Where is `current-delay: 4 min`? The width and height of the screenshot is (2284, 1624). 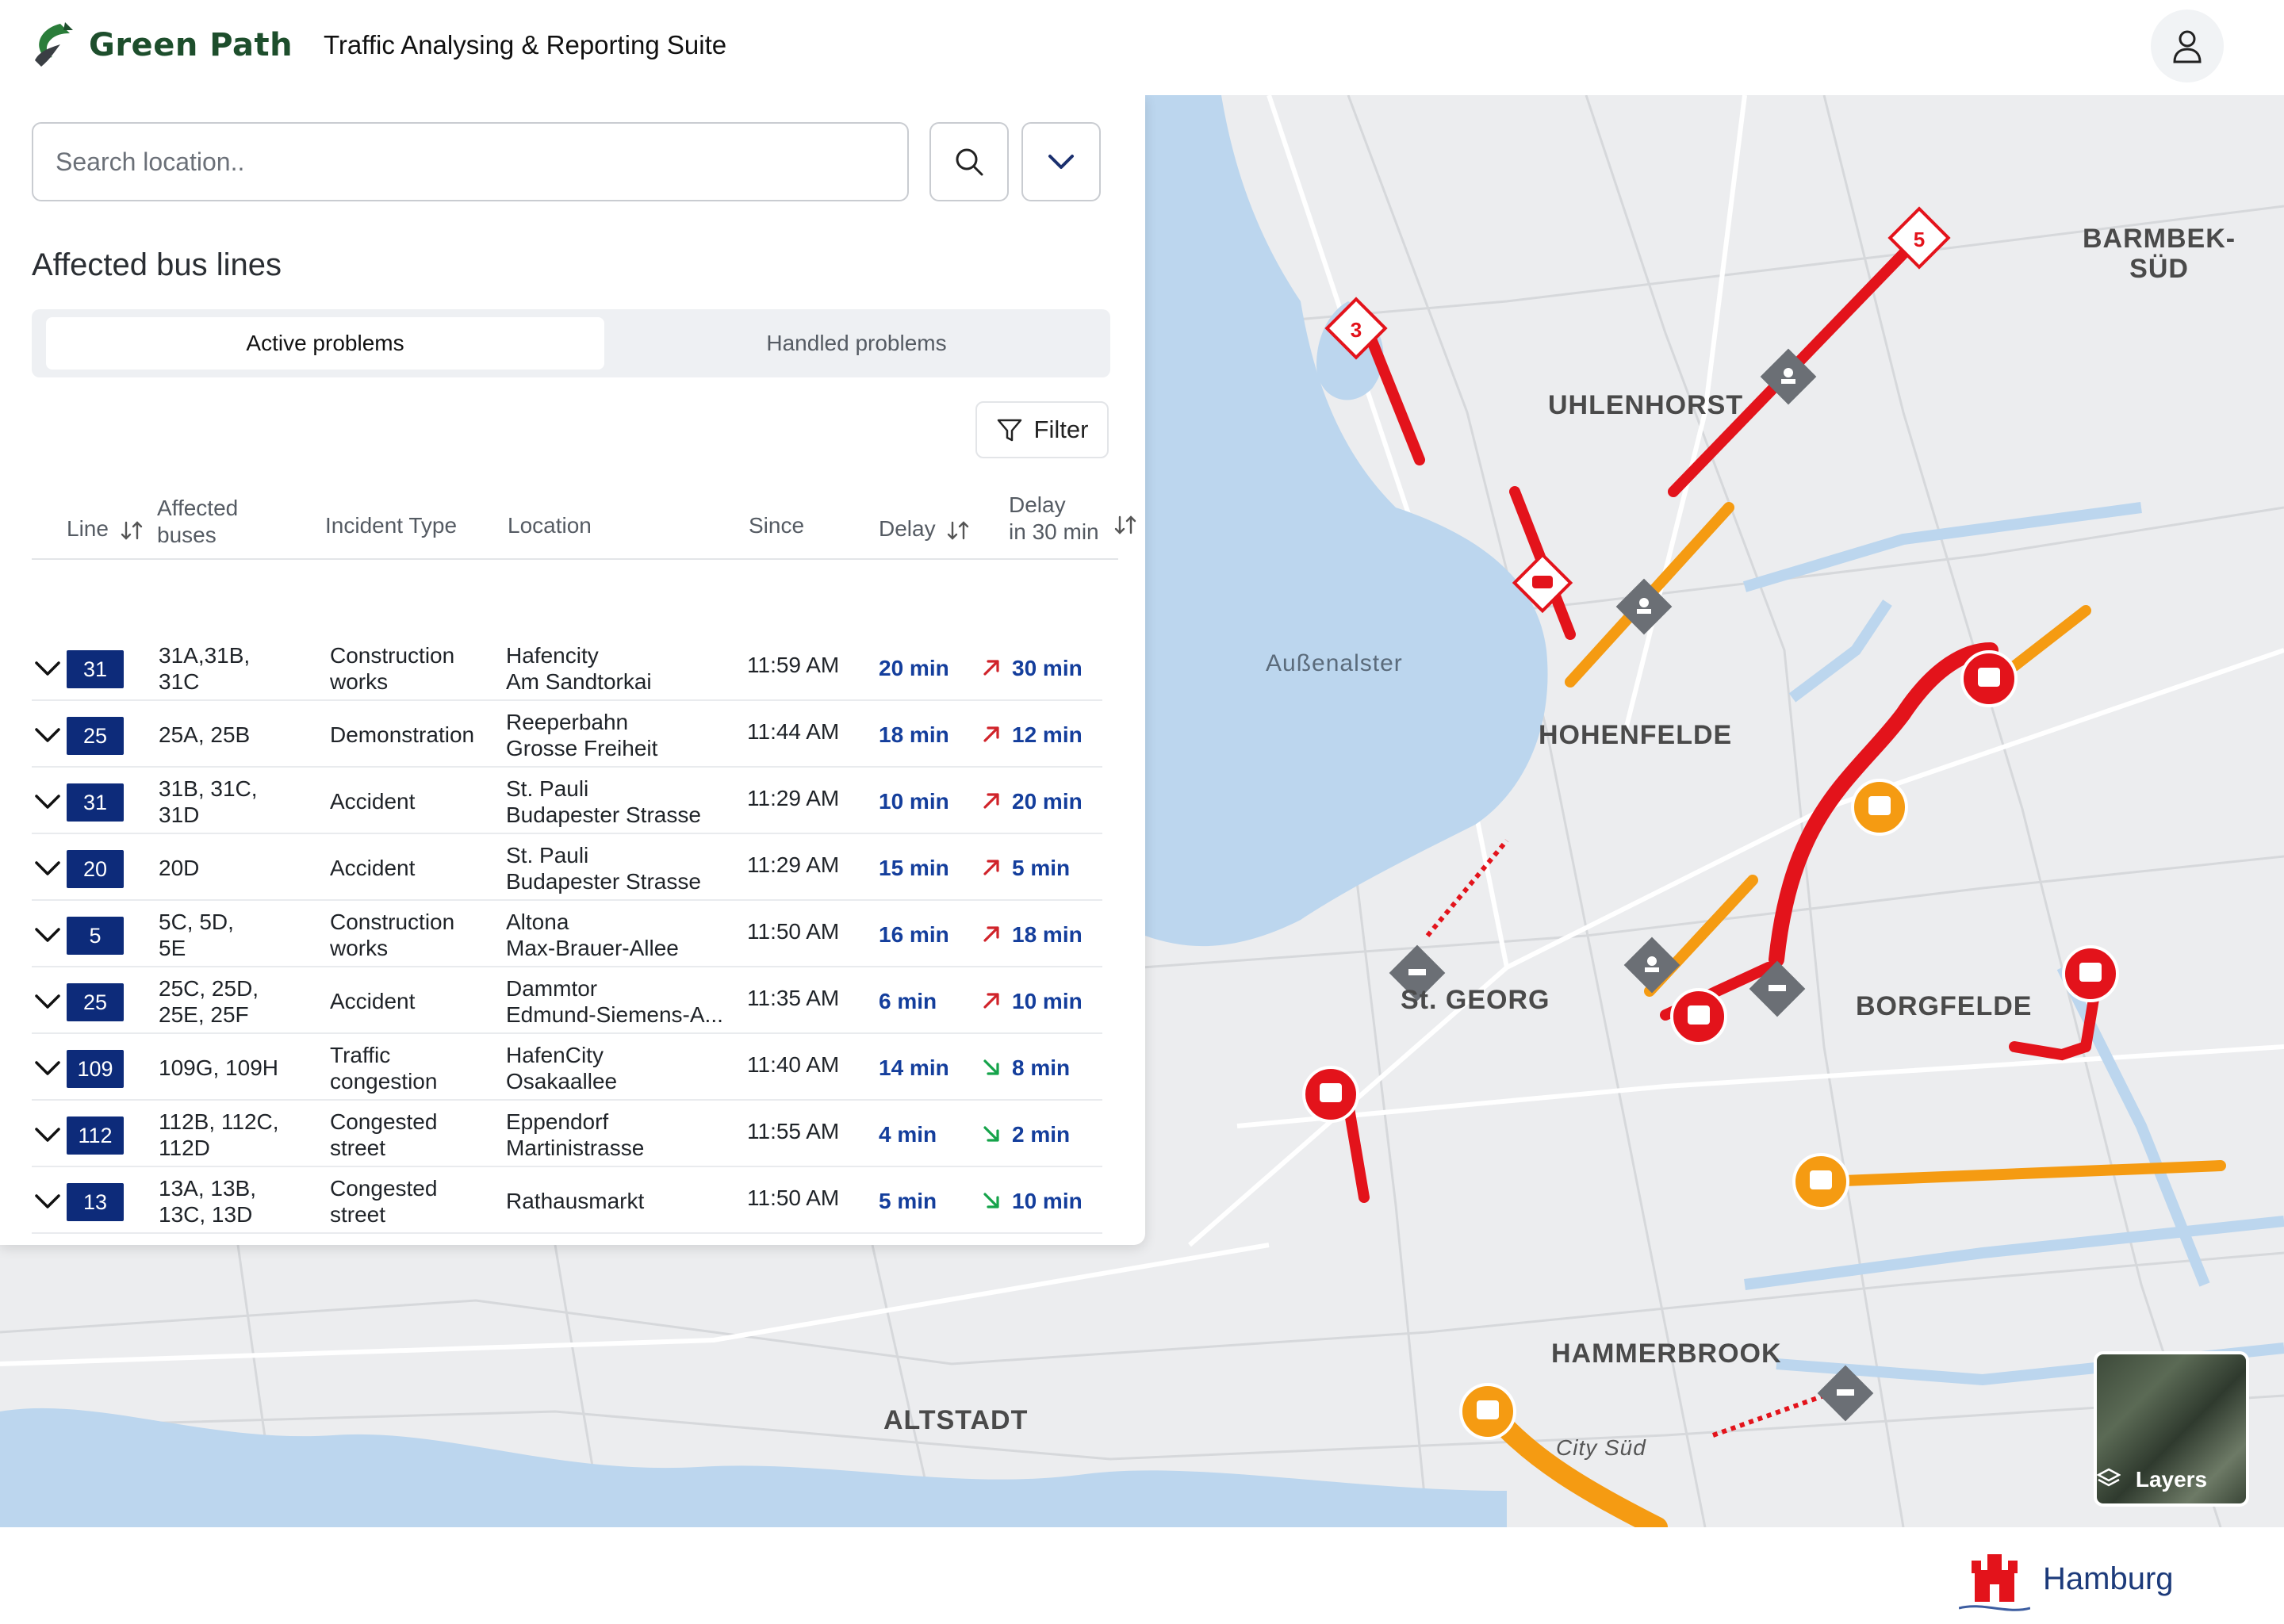 current-delay: 4 min is located at coordinates (908, 1134).